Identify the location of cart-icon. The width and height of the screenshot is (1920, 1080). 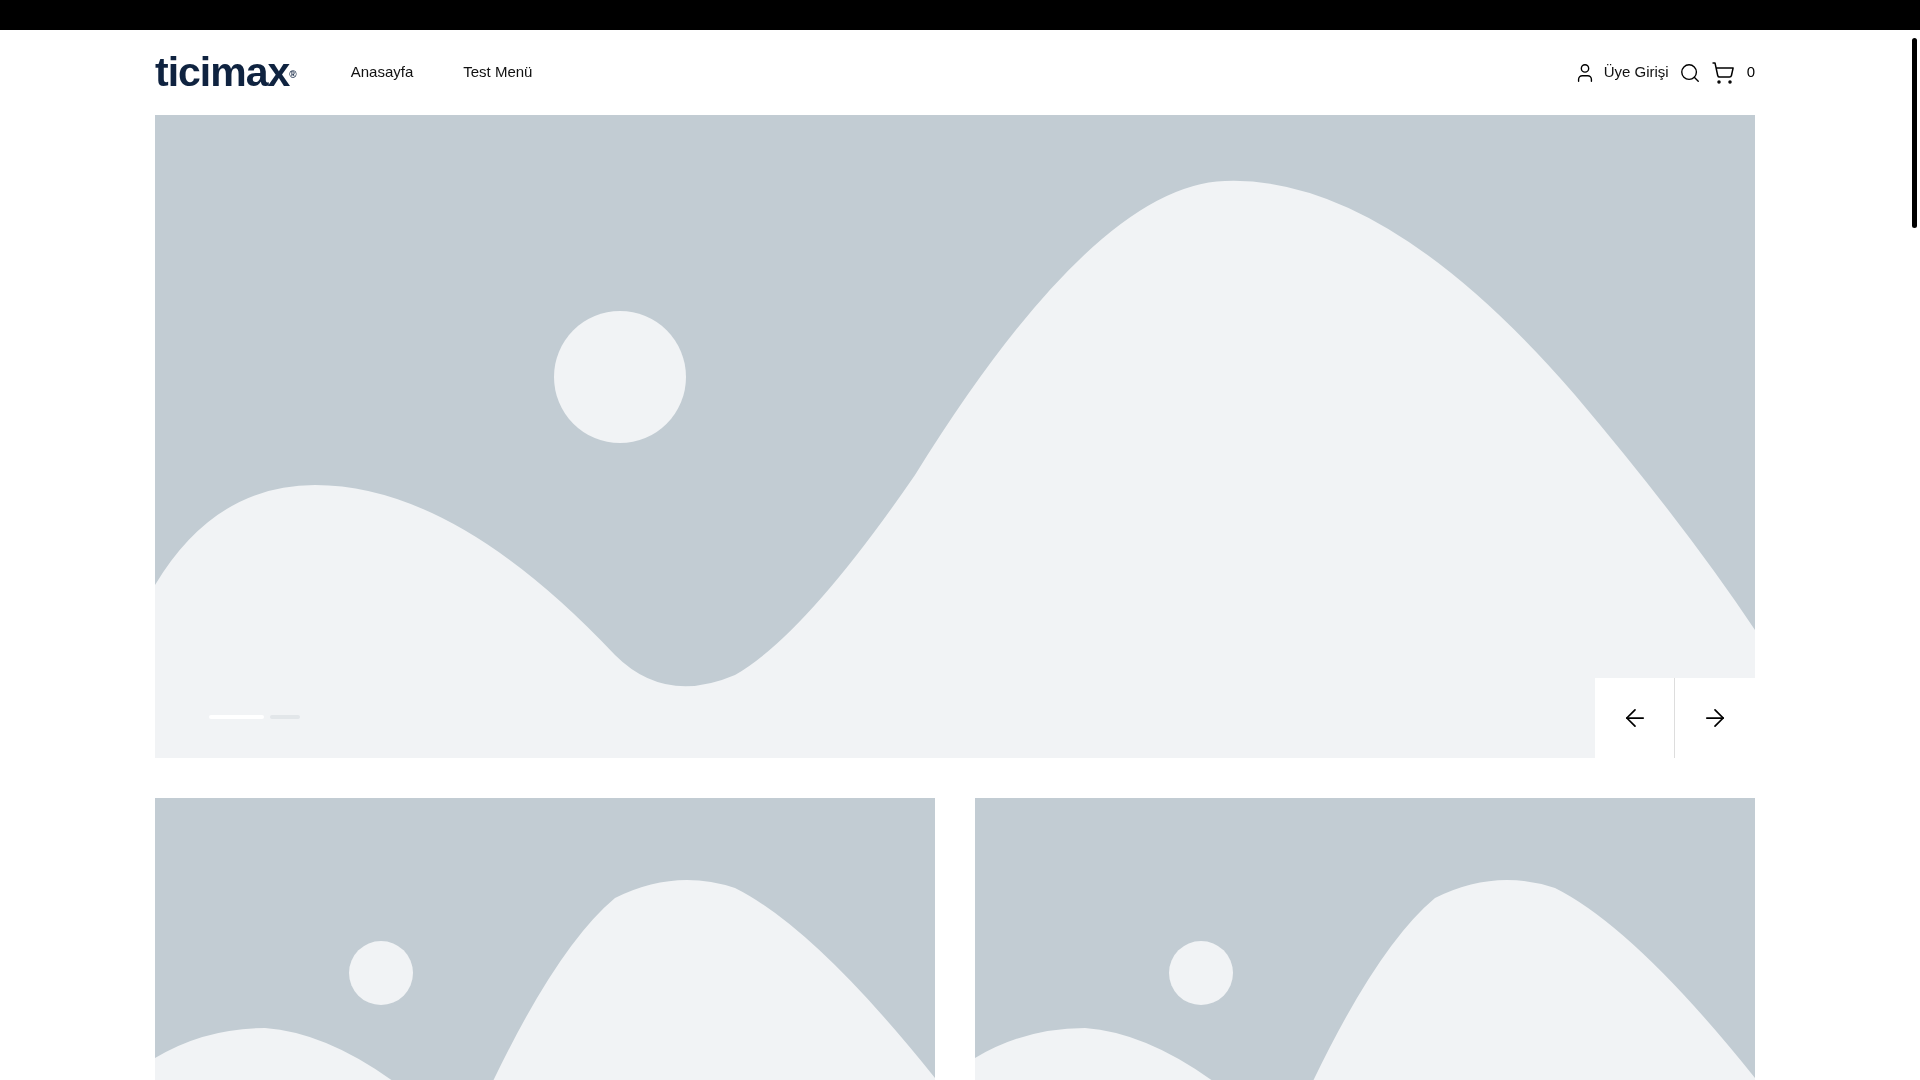
(1722, 72).